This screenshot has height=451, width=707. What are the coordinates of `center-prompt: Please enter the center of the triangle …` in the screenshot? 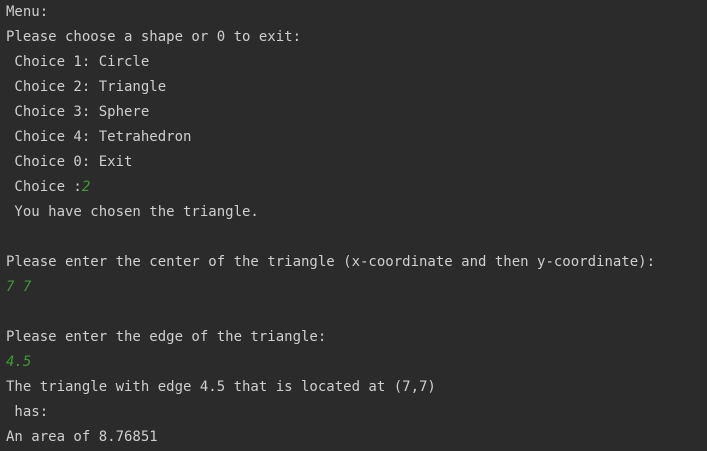 It's located at (331, 262).